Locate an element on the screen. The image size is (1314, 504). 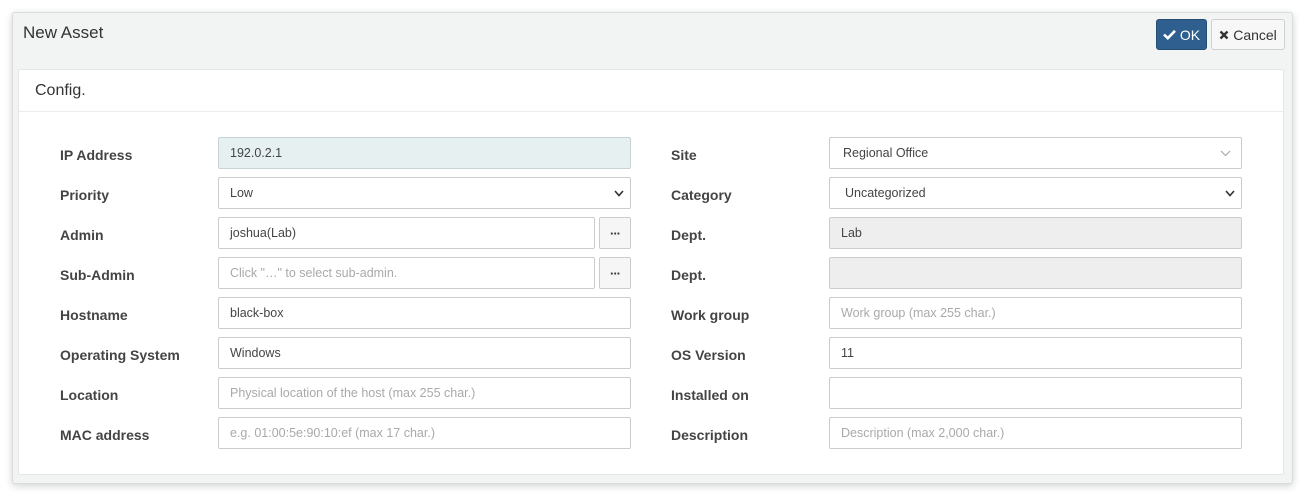
priority-select: Low is located at coordinates (424, 193).